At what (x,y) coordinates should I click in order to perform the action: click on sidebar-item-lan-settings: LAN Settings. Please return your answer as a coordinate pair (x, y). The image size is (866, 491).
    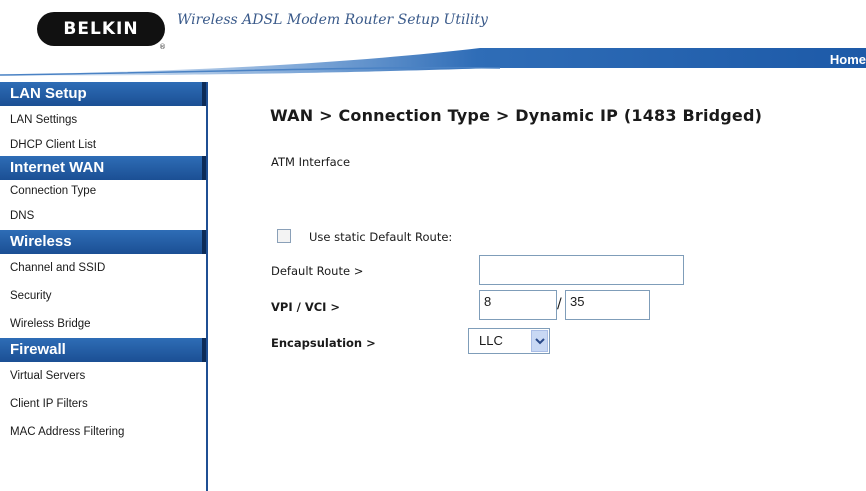
    Looking at the image, I should click on (103, 120).